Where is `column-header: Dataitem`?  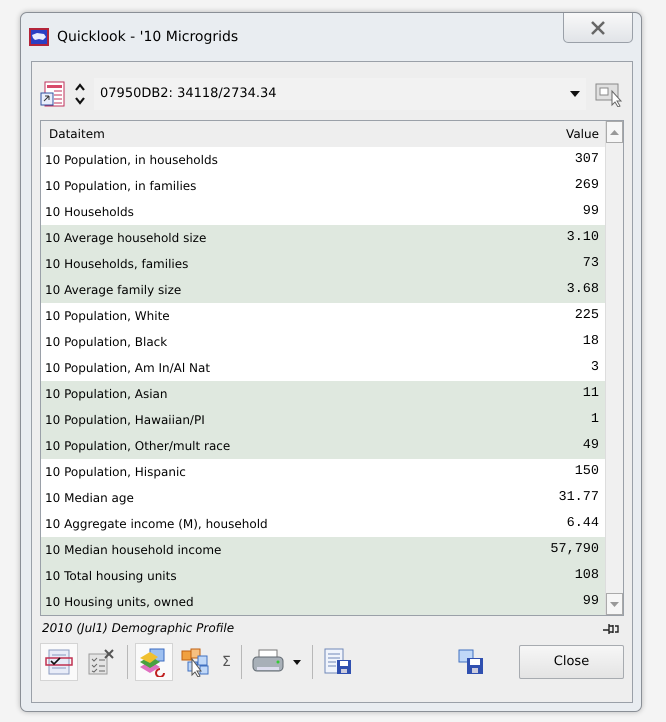 column-header: Dataitem is located at coordinates (77, 134).